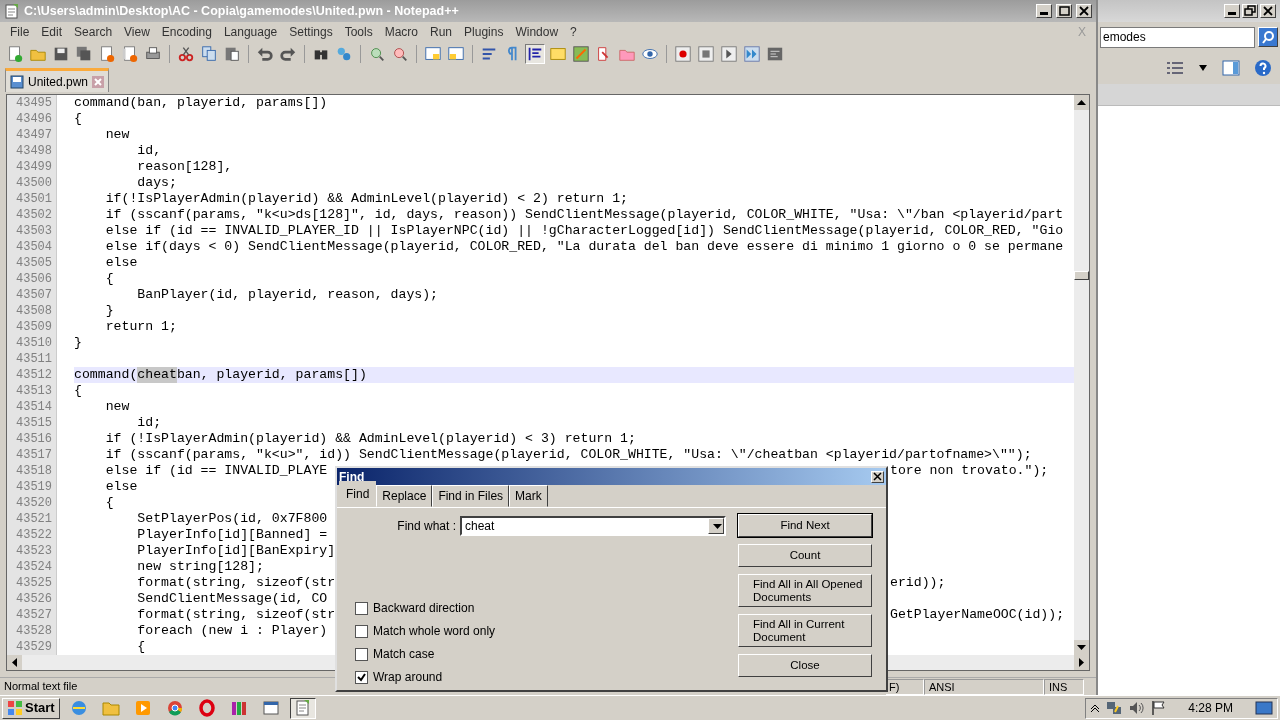 The width and height of the screenshot is (1280, 720). Describe the element at coordinates (270, 708) in the screenshot. I see `window-icon` at that location.